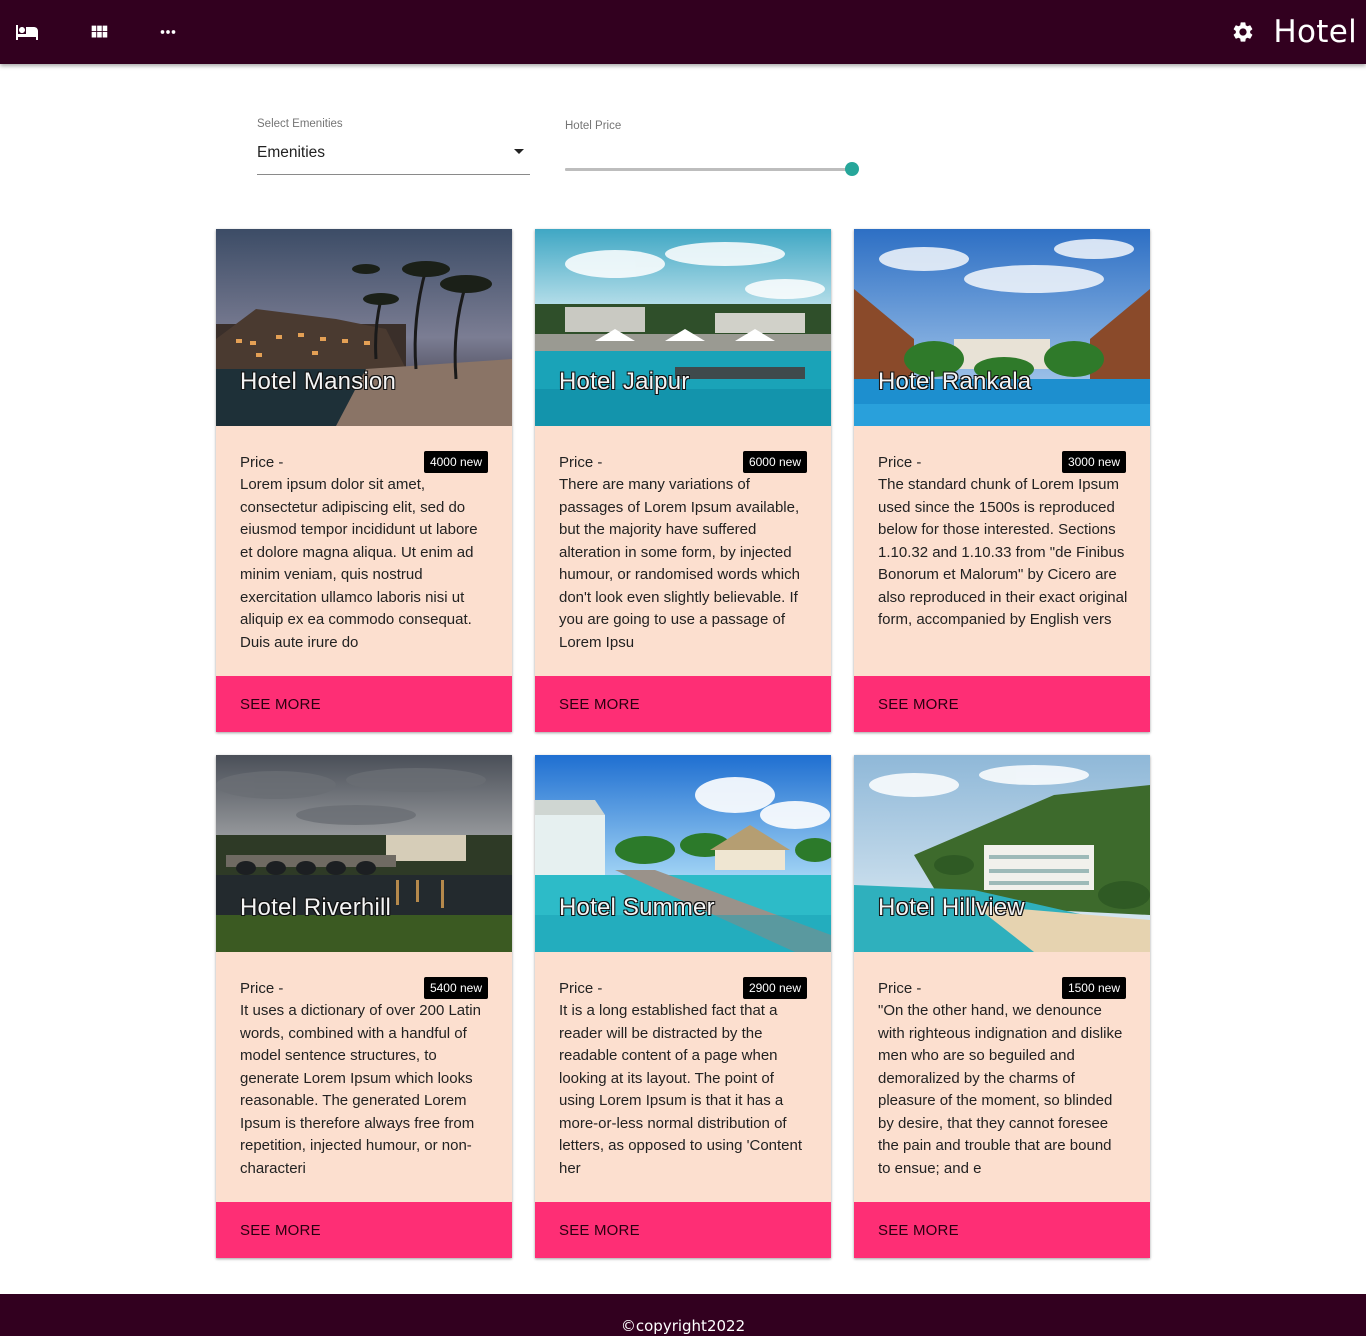 The height and width of the screenshot is (1336, 1366). What do you see at coordinates (774, 988) in the screenshot?
I see `price-badge: 2900 new` at bounding box center [774, 988].